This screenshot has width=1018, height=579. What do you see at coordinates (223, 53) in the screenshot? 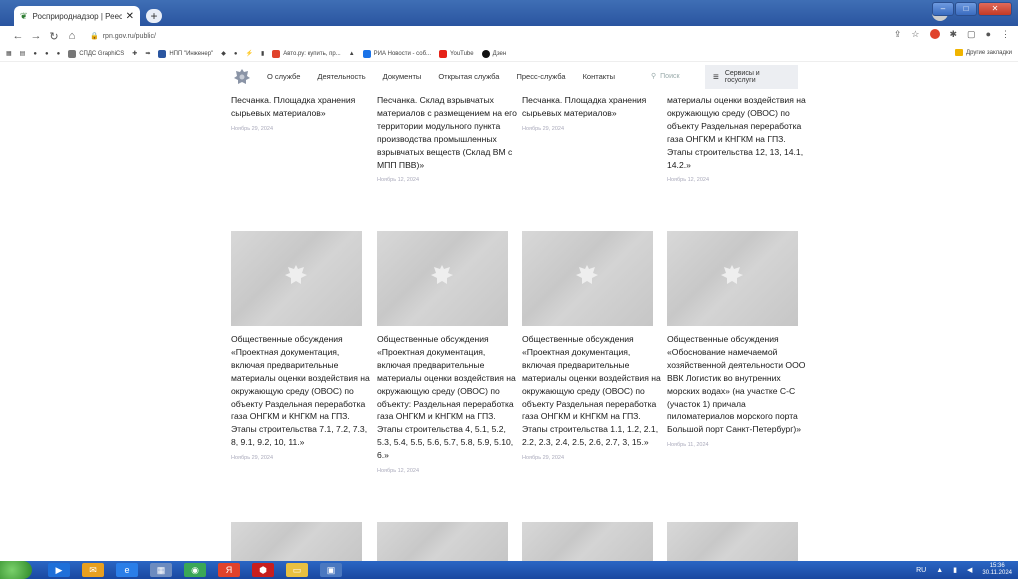
I see `bookmark-icon: ◆` at bounding box center [223, 53].